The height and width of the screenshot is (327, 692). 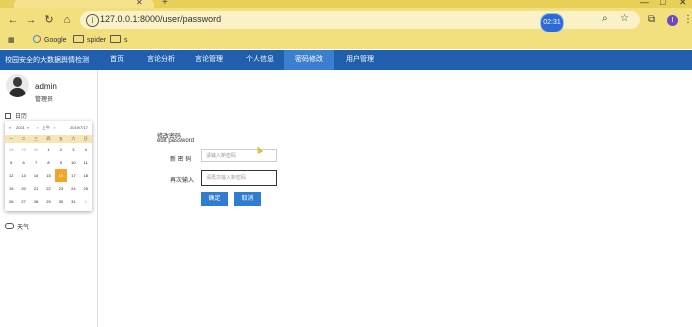 I want to click on bookmark-s: s, so click(x=119, y=40).